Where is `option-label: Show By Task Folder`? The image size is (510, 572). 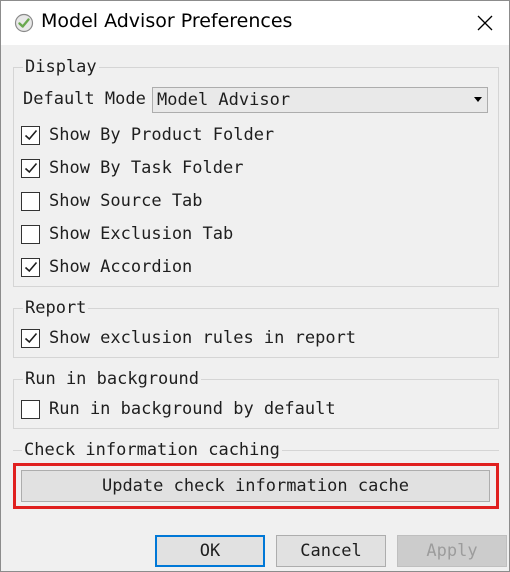 option-label: Show By Task Folder is located at coordinates (146, 168).